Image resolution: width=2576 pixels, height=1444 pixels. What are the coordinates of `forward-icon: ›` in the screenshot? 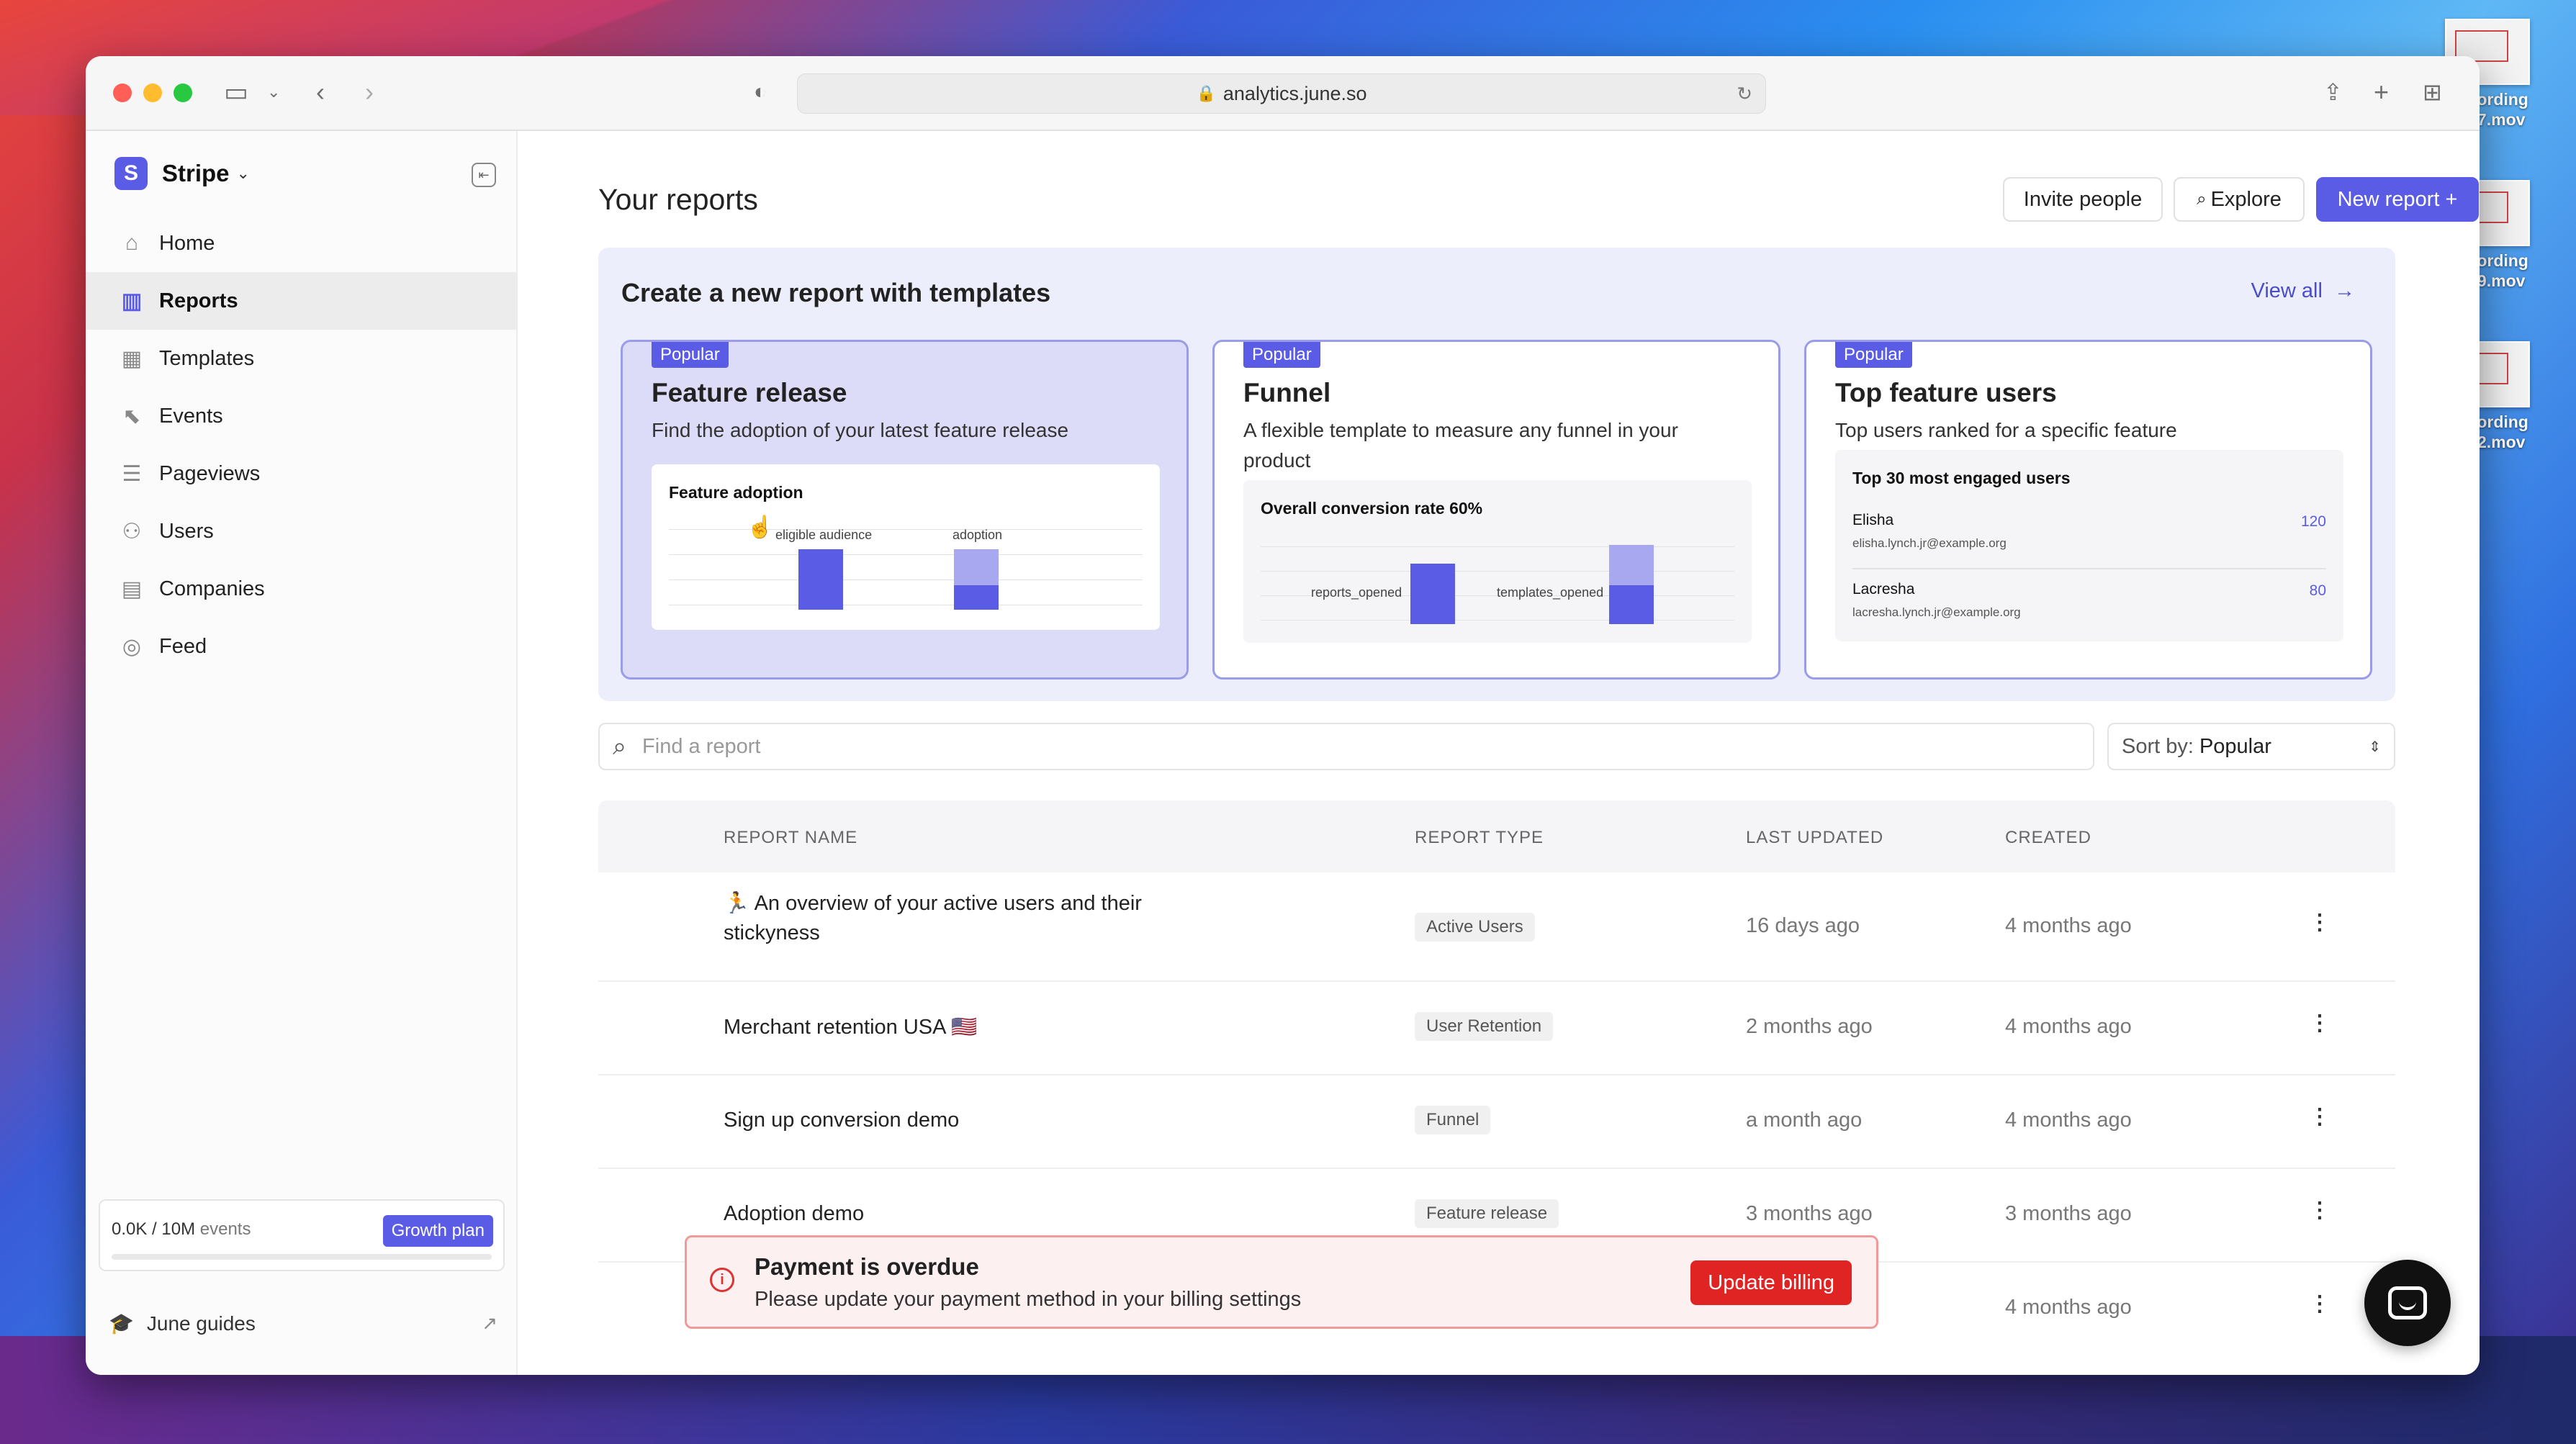 It's located at (369, 93).